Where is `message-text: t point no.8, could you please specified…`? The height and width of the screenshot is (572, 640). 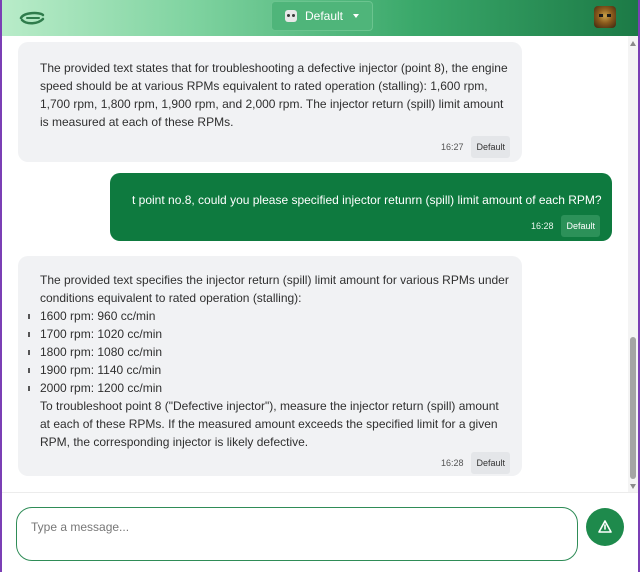
message-text: t point no.8, could you please specified… is located at coordinates (367, 200).